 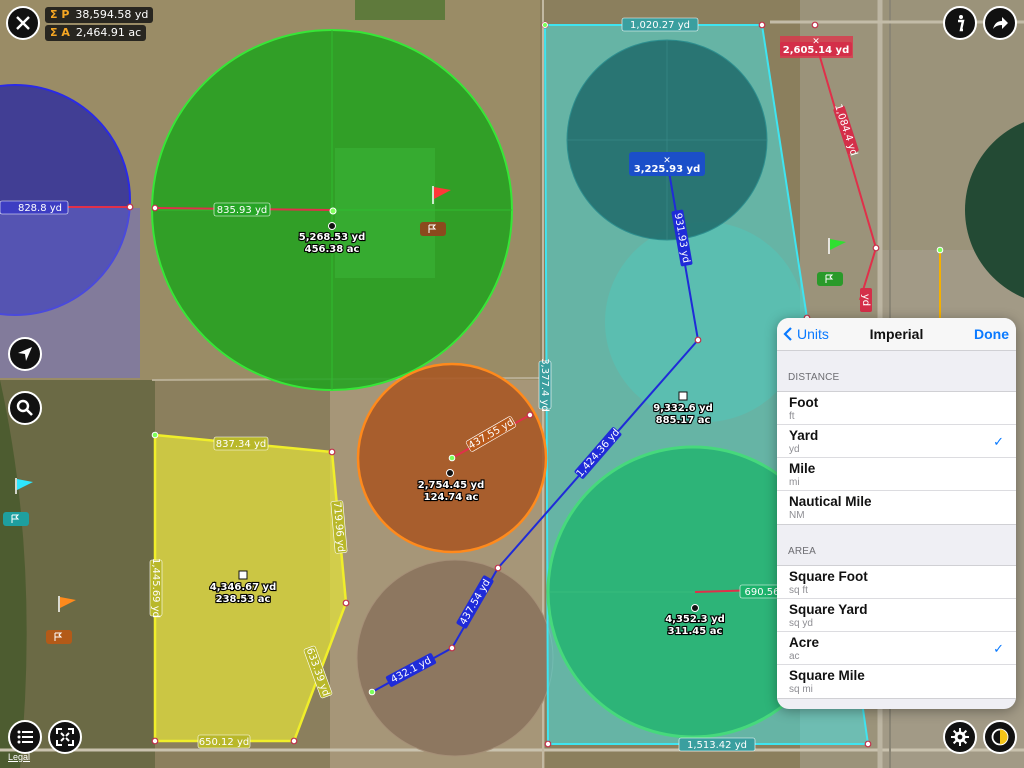 I want to click on unit-name: Mile, so click(x=802, y=468).